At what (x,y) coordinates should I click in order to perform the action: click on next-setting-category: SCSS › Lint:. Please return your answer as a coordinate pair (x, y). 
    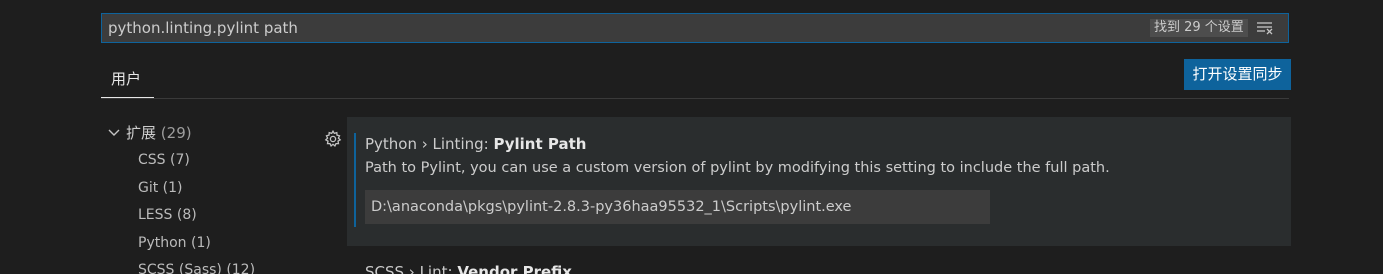
    Looking at the image, I should click on (411, 268).